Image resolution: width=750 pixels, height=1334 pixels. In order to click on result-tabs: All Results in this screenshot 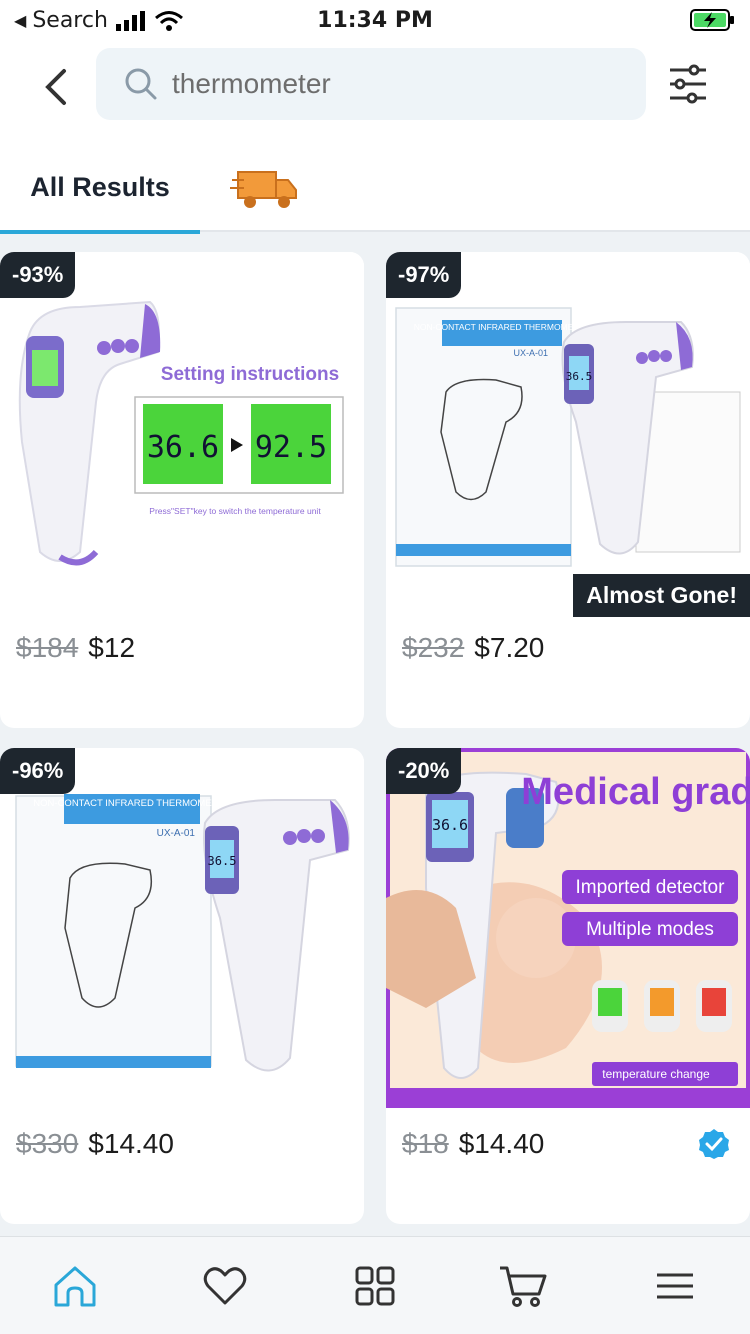, I will do `click(375, 188)`.